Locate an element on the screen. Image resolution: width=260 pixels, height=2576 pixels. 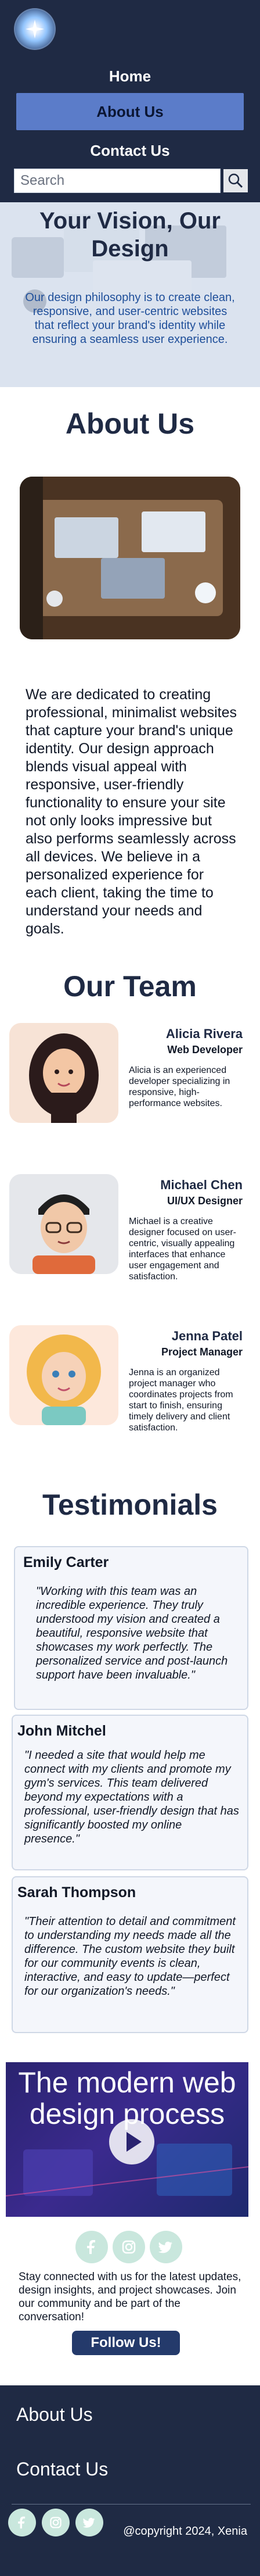
nav-home: Home is located at coordinates (130, 76).